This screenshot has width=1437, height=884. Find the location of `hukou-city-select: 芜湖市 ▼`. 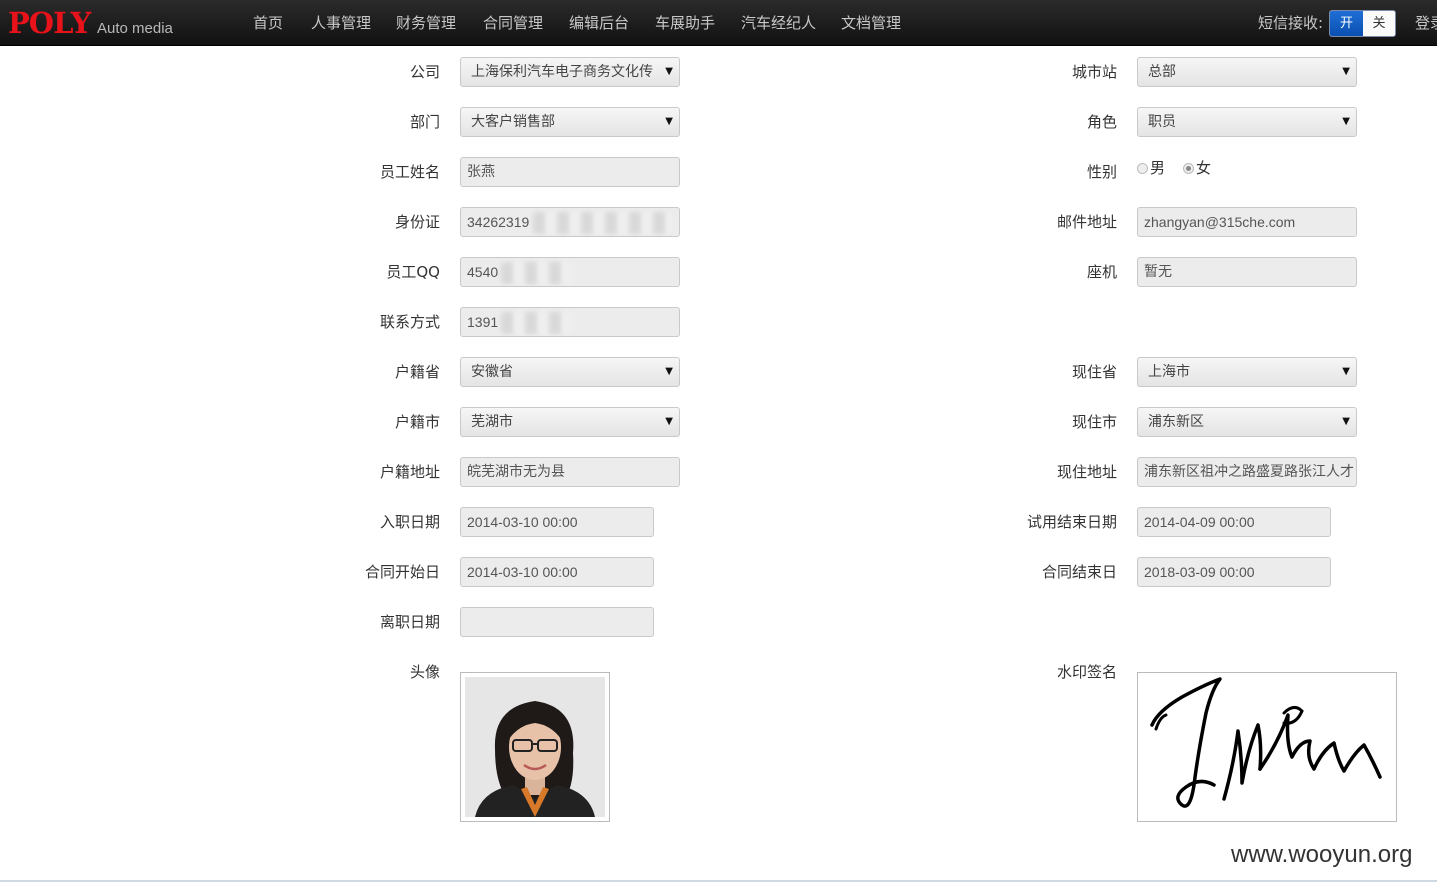

hukou-city-select: 芜湖市 ▼ is located at coordinates (570, 422).